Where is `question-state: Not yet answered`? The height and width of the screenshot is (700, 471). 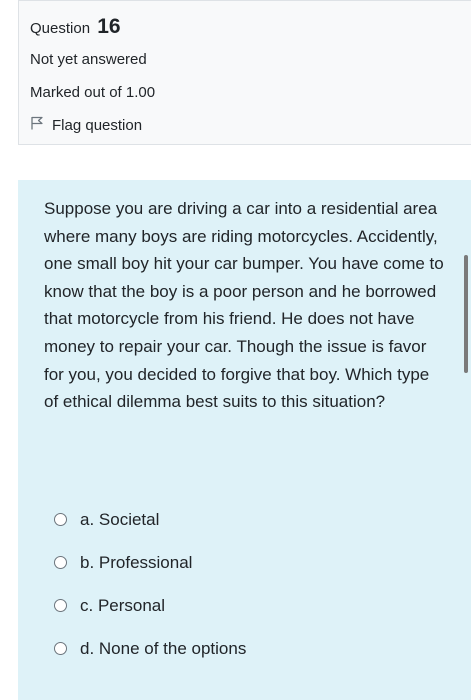
question-state: Not yet answered is located at coordinates (88, 59).